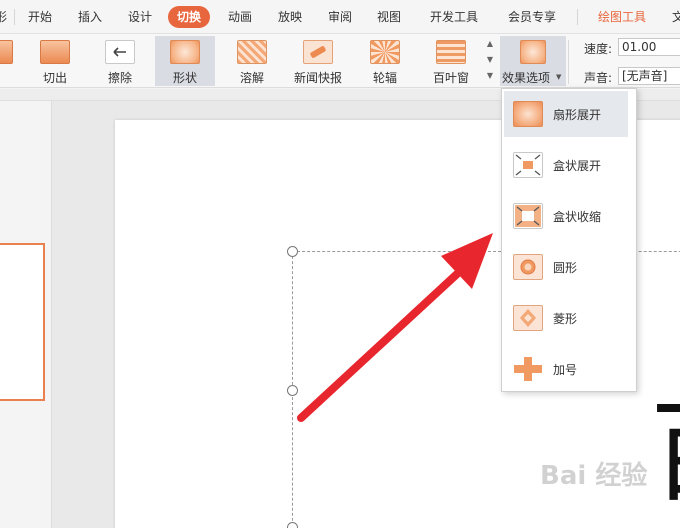 The height and width of the screenshot is (528, 680). What do you see at coordinates (528, 369) in the screenshot?
I see `plus-icon` at bounding box center [528, 369].